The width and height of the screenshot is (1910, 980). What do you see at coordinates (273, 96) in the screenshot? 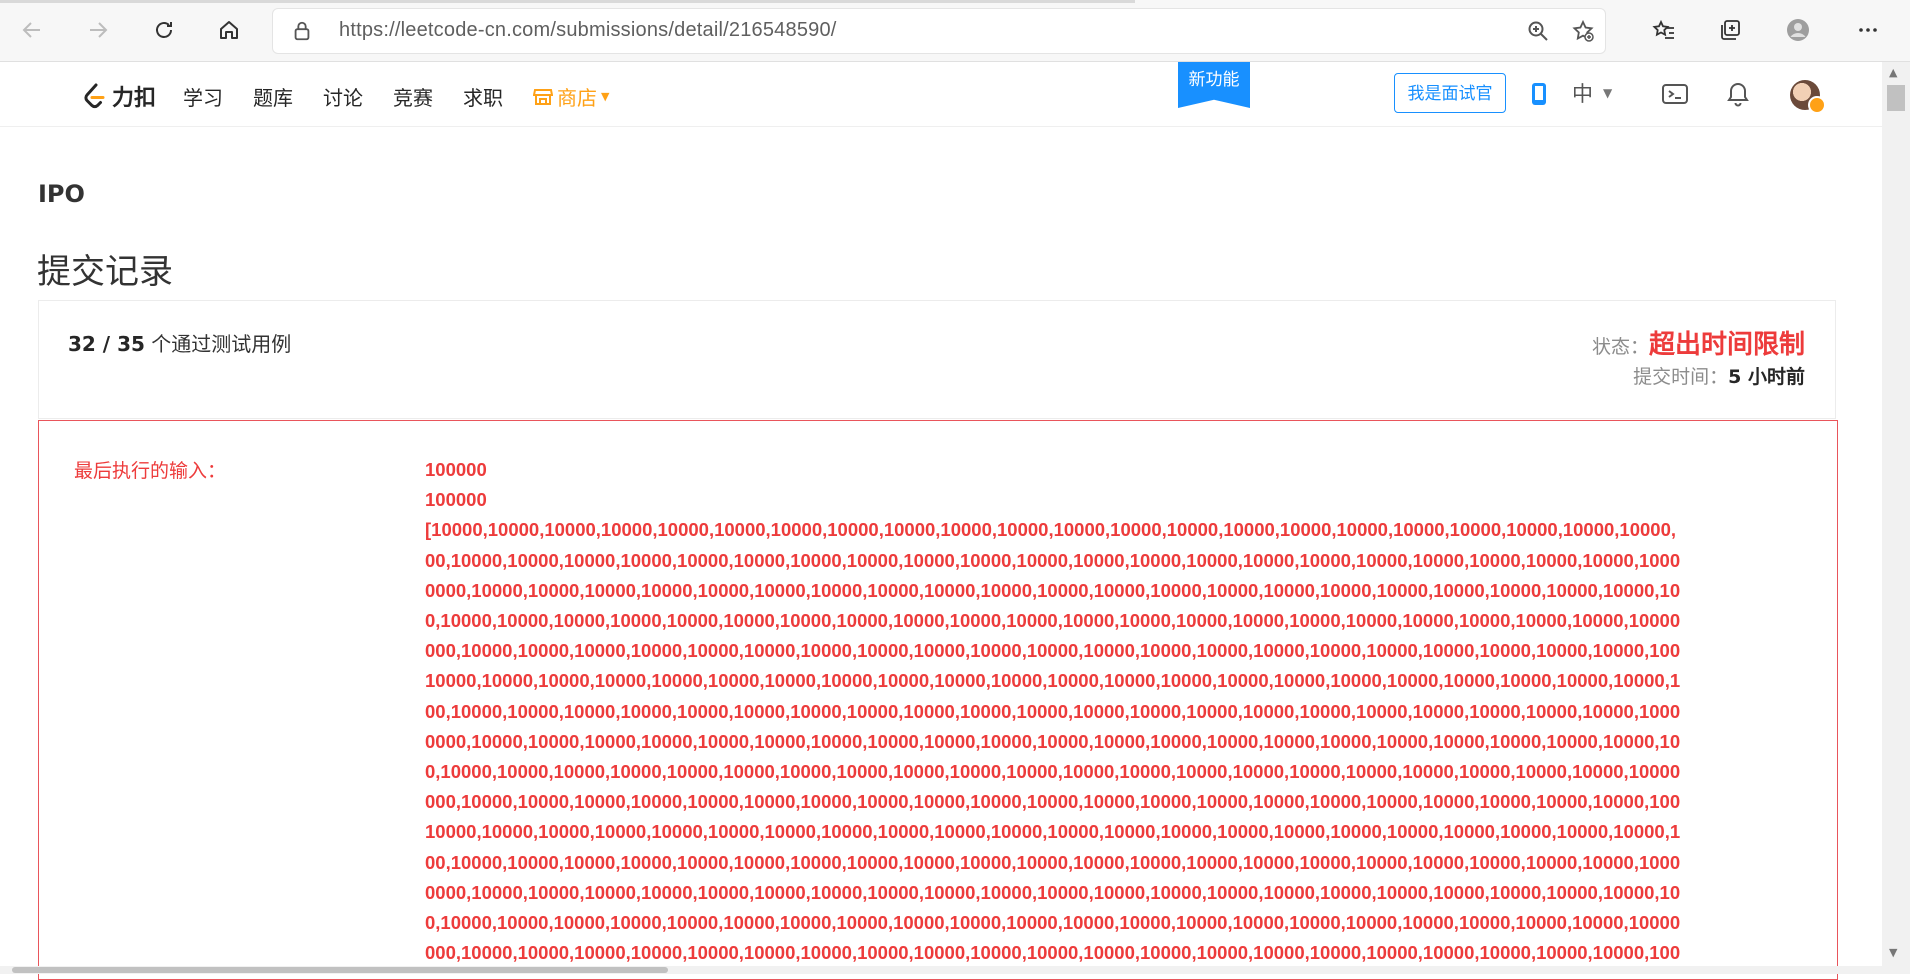
I see `nav-problems: 题库` at bounding box center [273, 96].